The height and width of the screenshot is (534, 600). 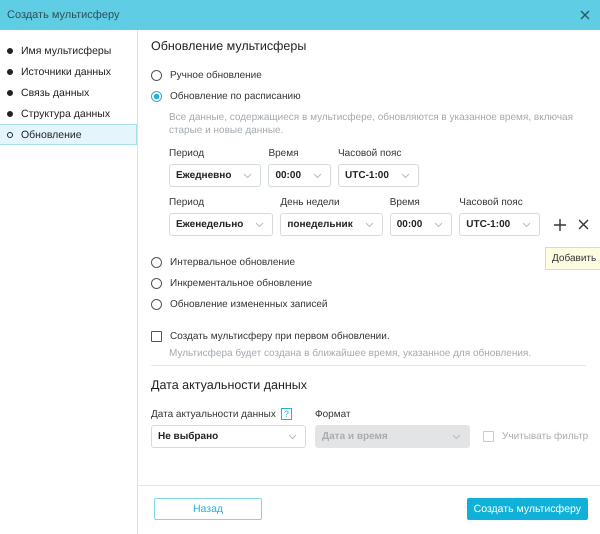 What do you see at coordinates (221, 224) in the screenshot?
I see `dropdown: Еженедельно` at bounding box center [221, 224].